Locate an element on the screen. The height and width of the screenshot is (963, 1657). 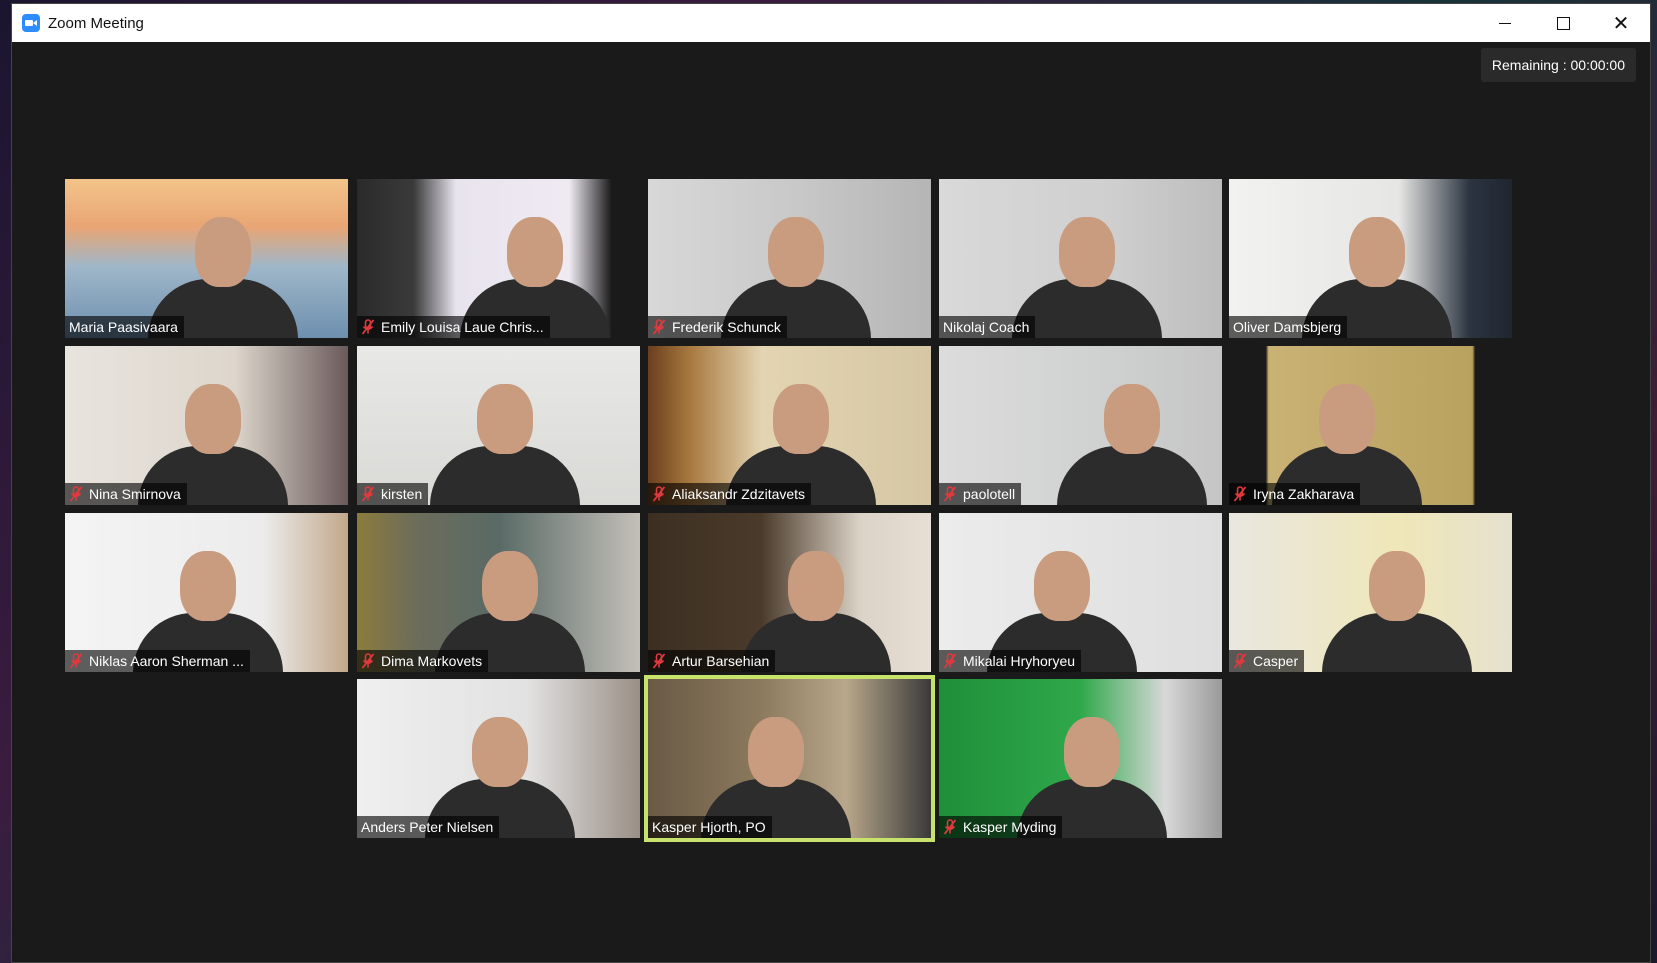
participant-name-tag: Dima Markovets is located at coordinates (423, 661).